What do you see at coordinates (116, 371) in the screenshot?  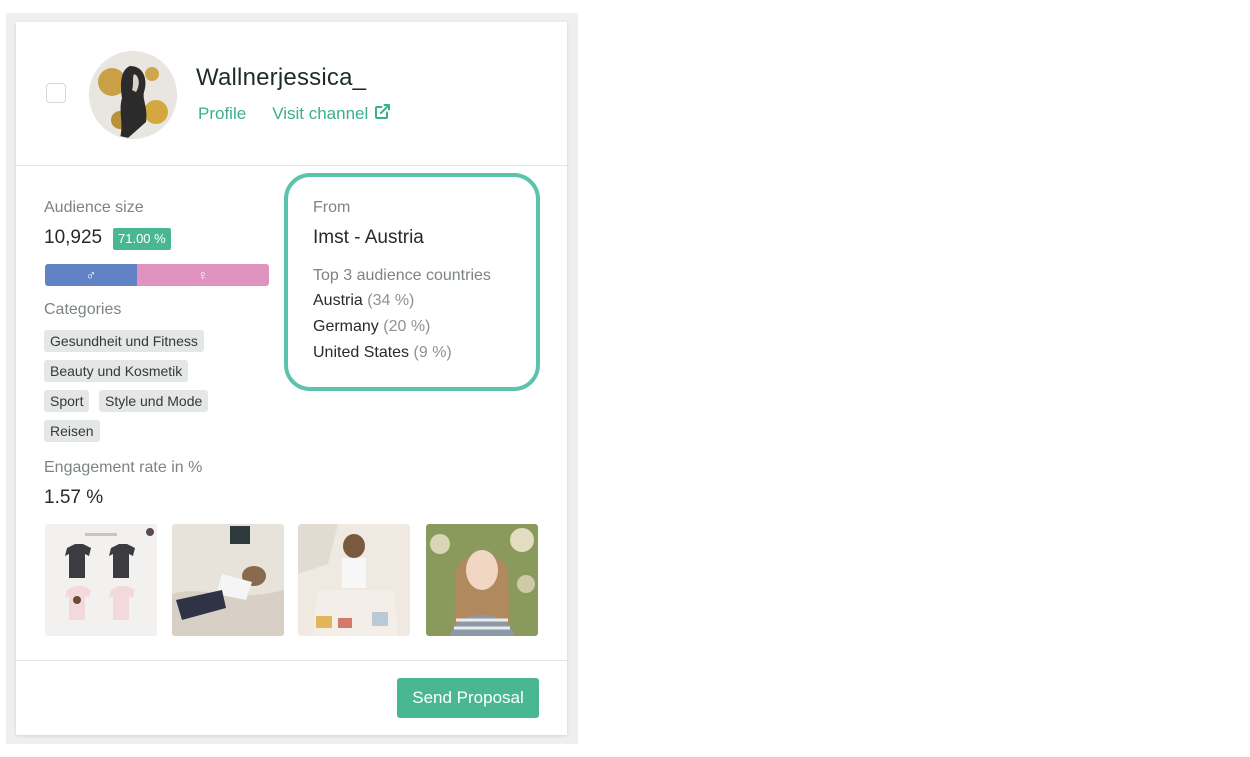 I see `category-tag: Beauty und Kosmetik` at bounding box center [116, 371].